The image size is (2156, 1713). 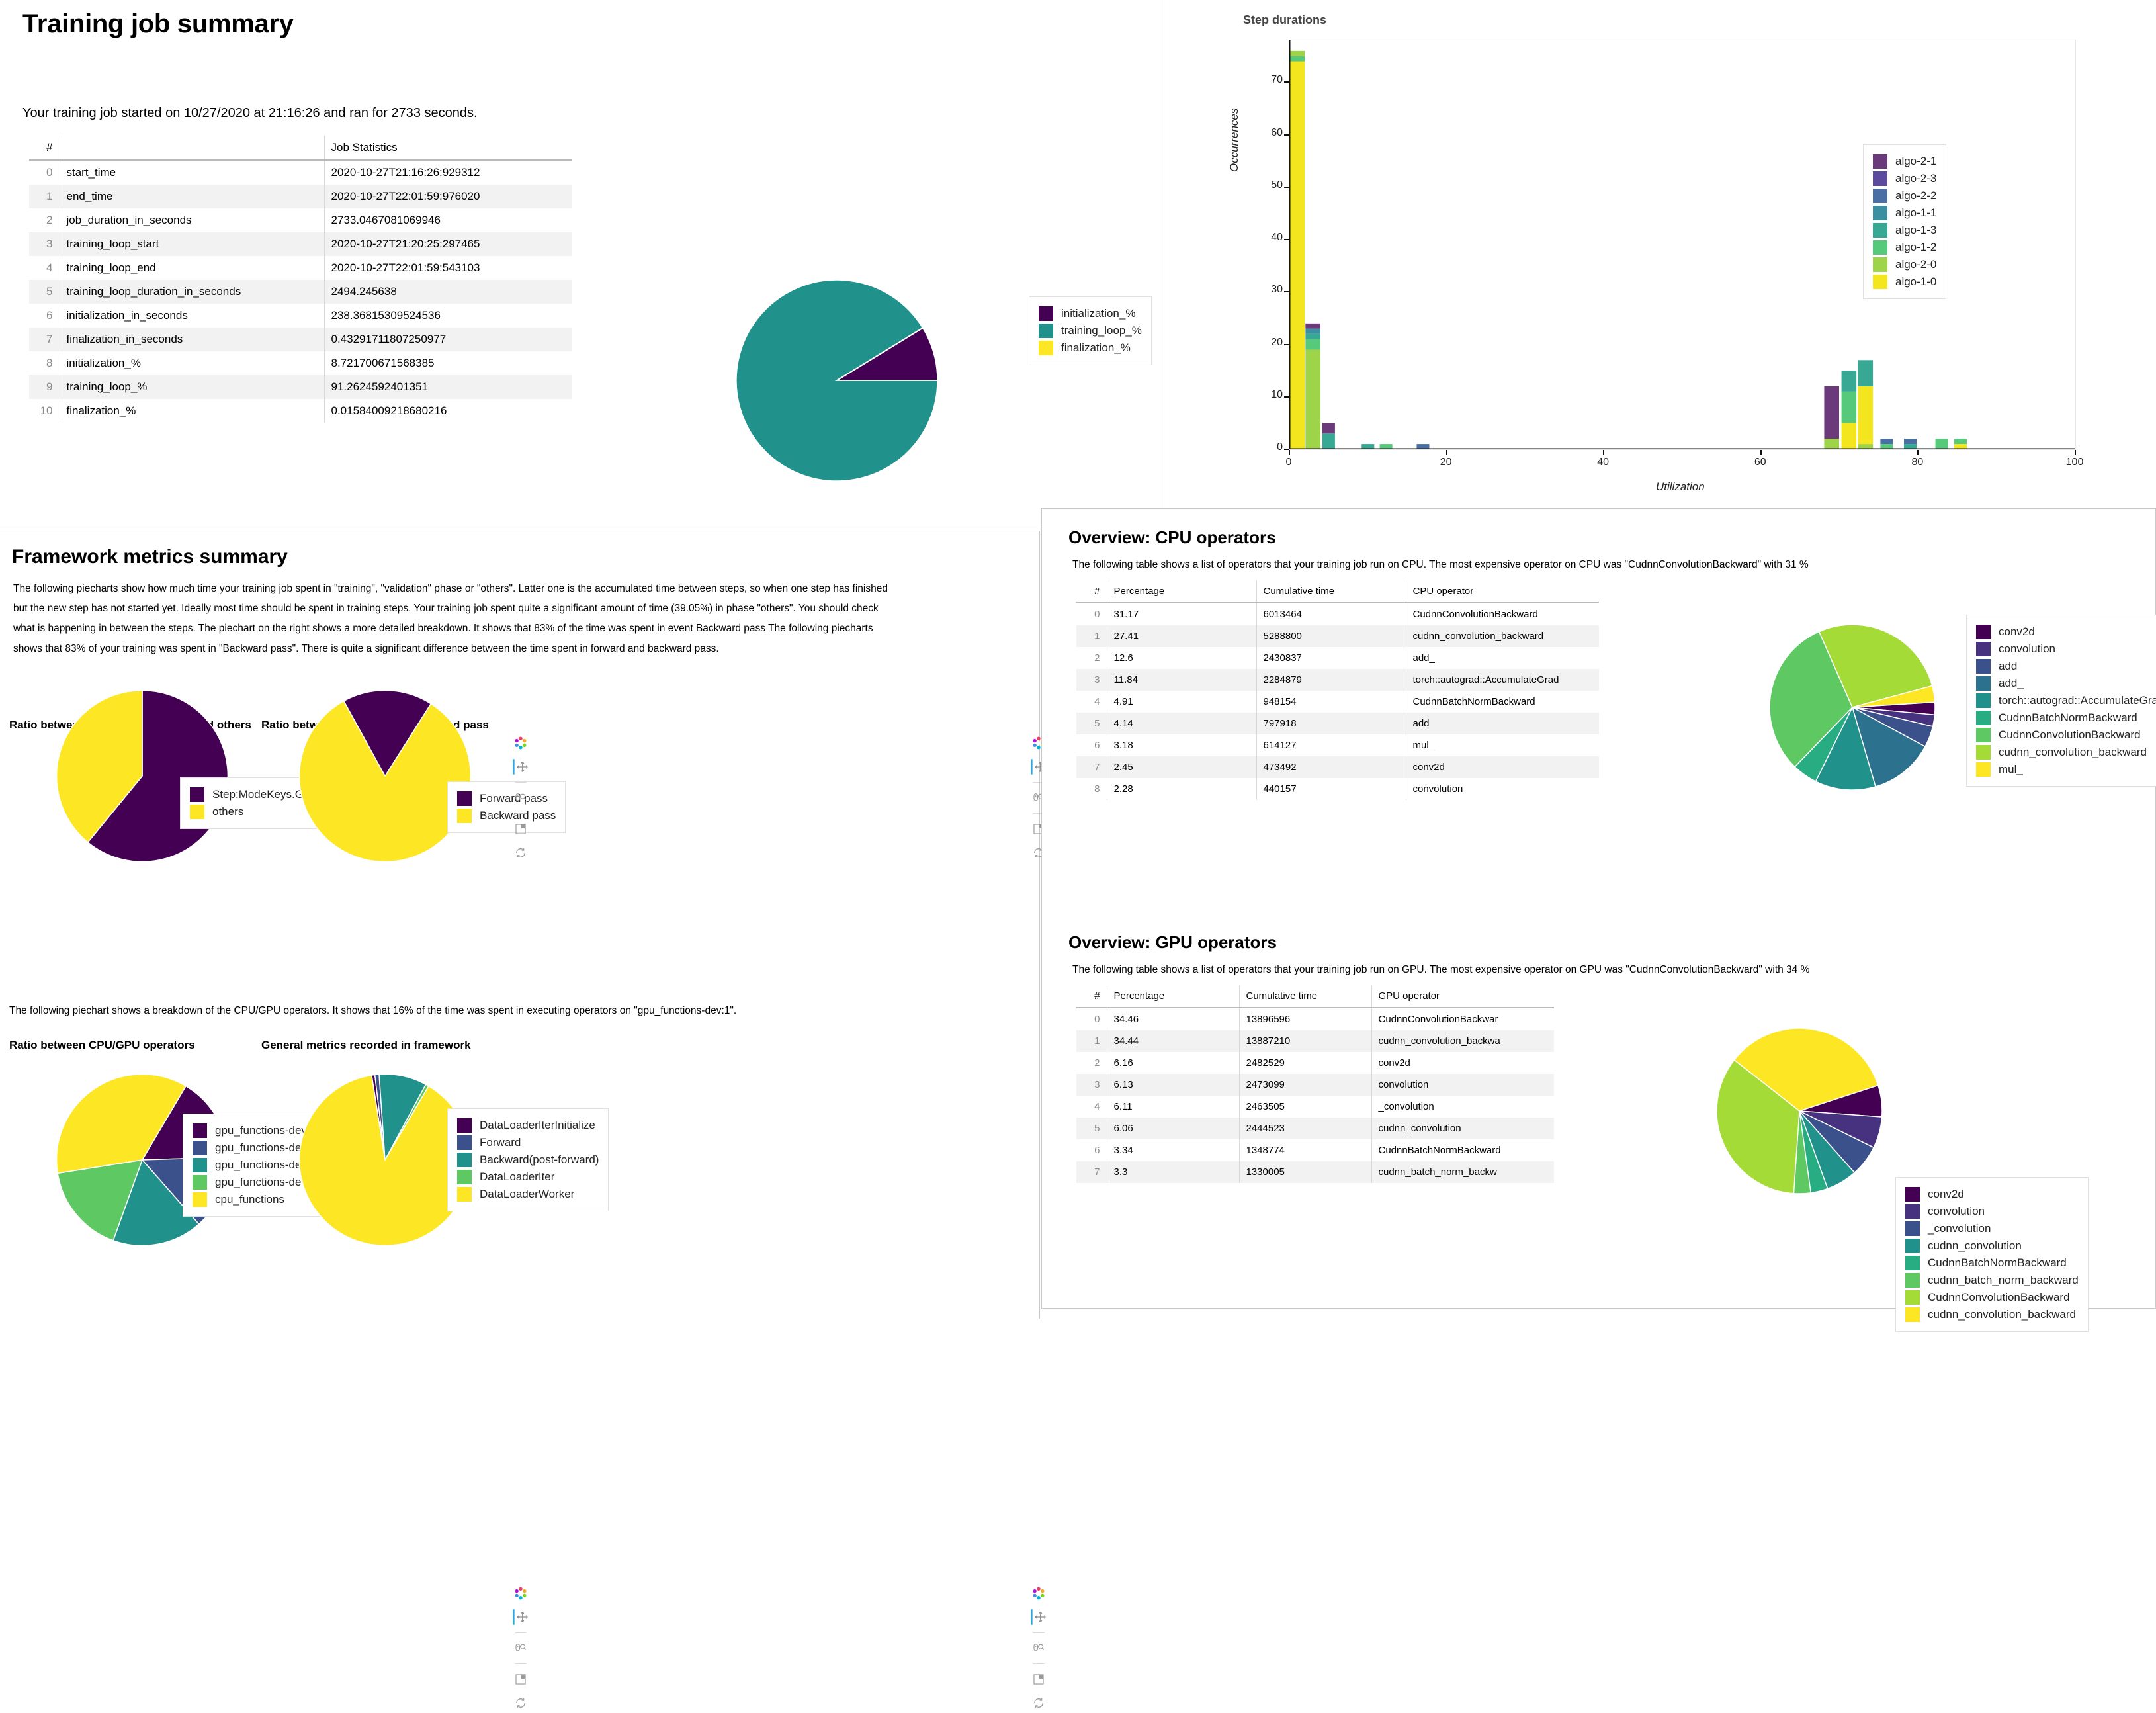 I want to click on cell: start_time, so click(x=91, y=172).